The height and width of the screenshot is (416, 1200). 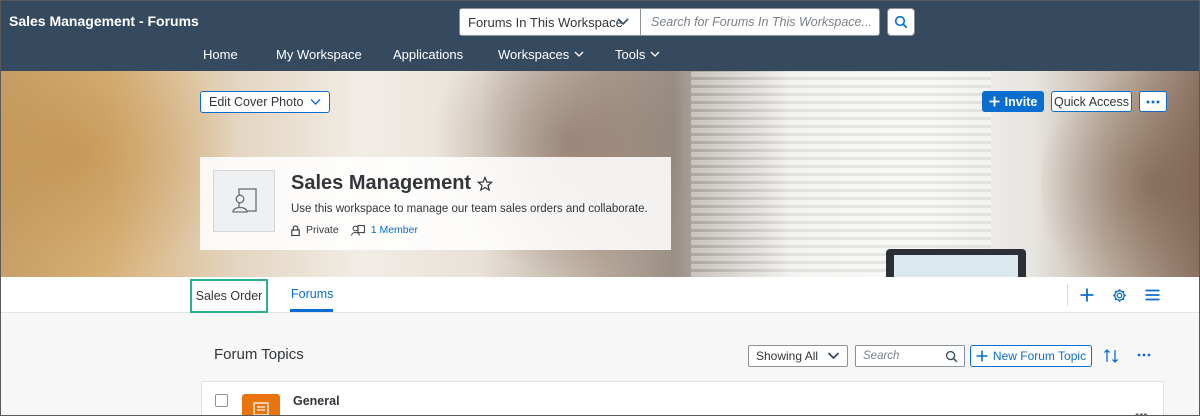 What do you see at coordinates (1021, 101) in the screenshot?
I see `invite-label: Invite` at bounding box center [1021, 101].